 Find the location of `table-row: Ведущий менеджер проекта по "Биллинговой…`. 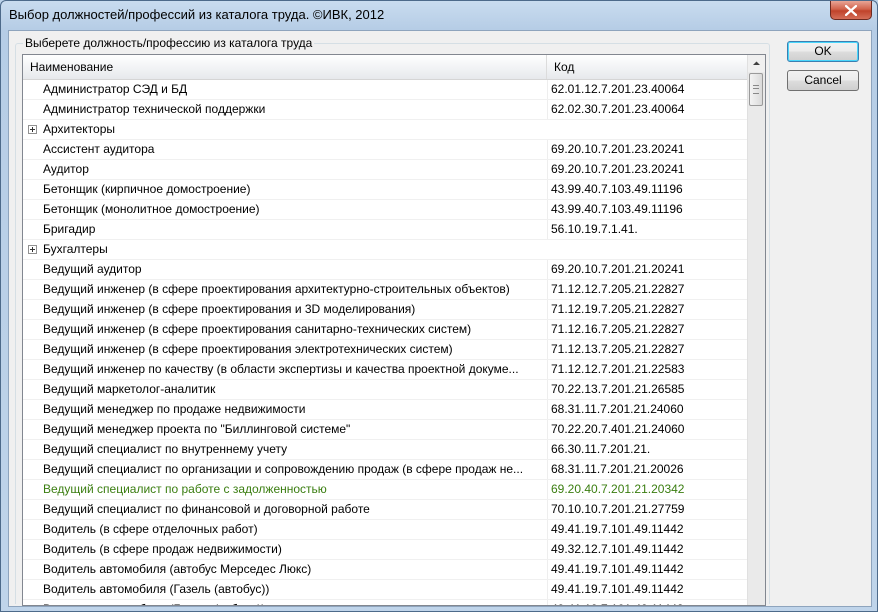

table-row: Ведущий менеджер проекта по "Биллинговой… is located at coordinates (385, 430).